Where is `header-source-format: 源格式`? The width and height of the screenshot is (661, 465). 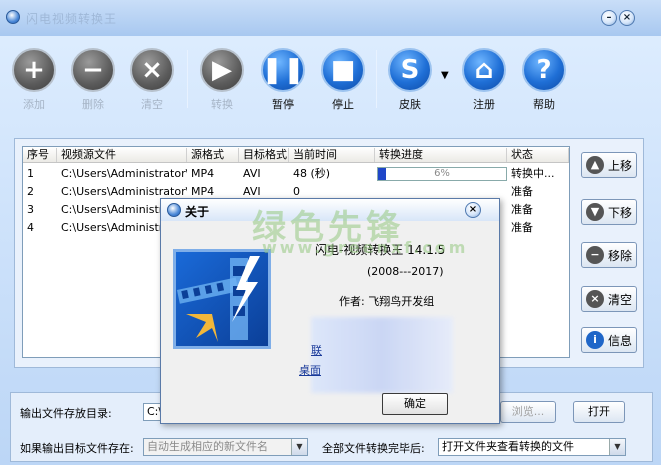 header-source-format: 源格式 is located at coordinates (213, 155).